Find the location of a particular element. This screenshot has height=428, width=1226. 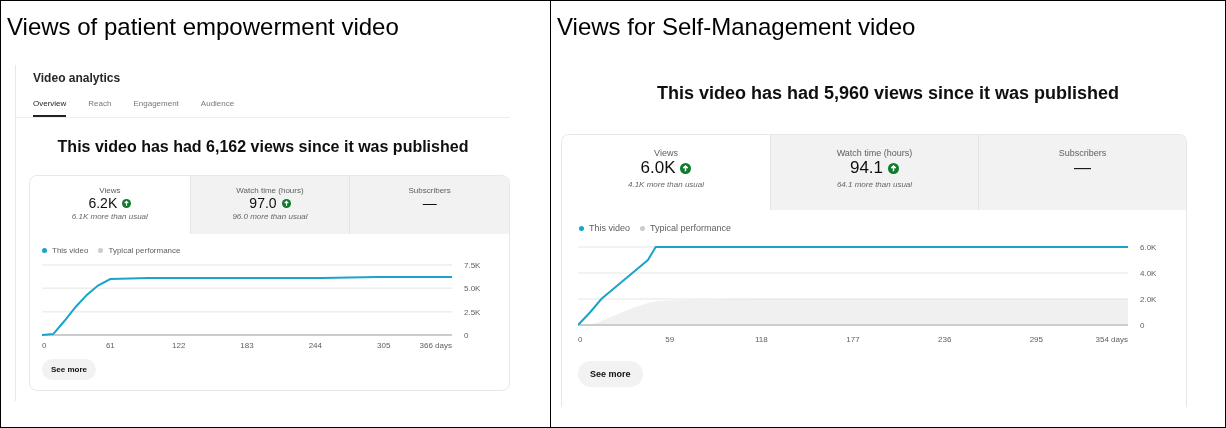

summary-headline: This video has had 5,960 views since it was published is located at coordinates (888, 93).